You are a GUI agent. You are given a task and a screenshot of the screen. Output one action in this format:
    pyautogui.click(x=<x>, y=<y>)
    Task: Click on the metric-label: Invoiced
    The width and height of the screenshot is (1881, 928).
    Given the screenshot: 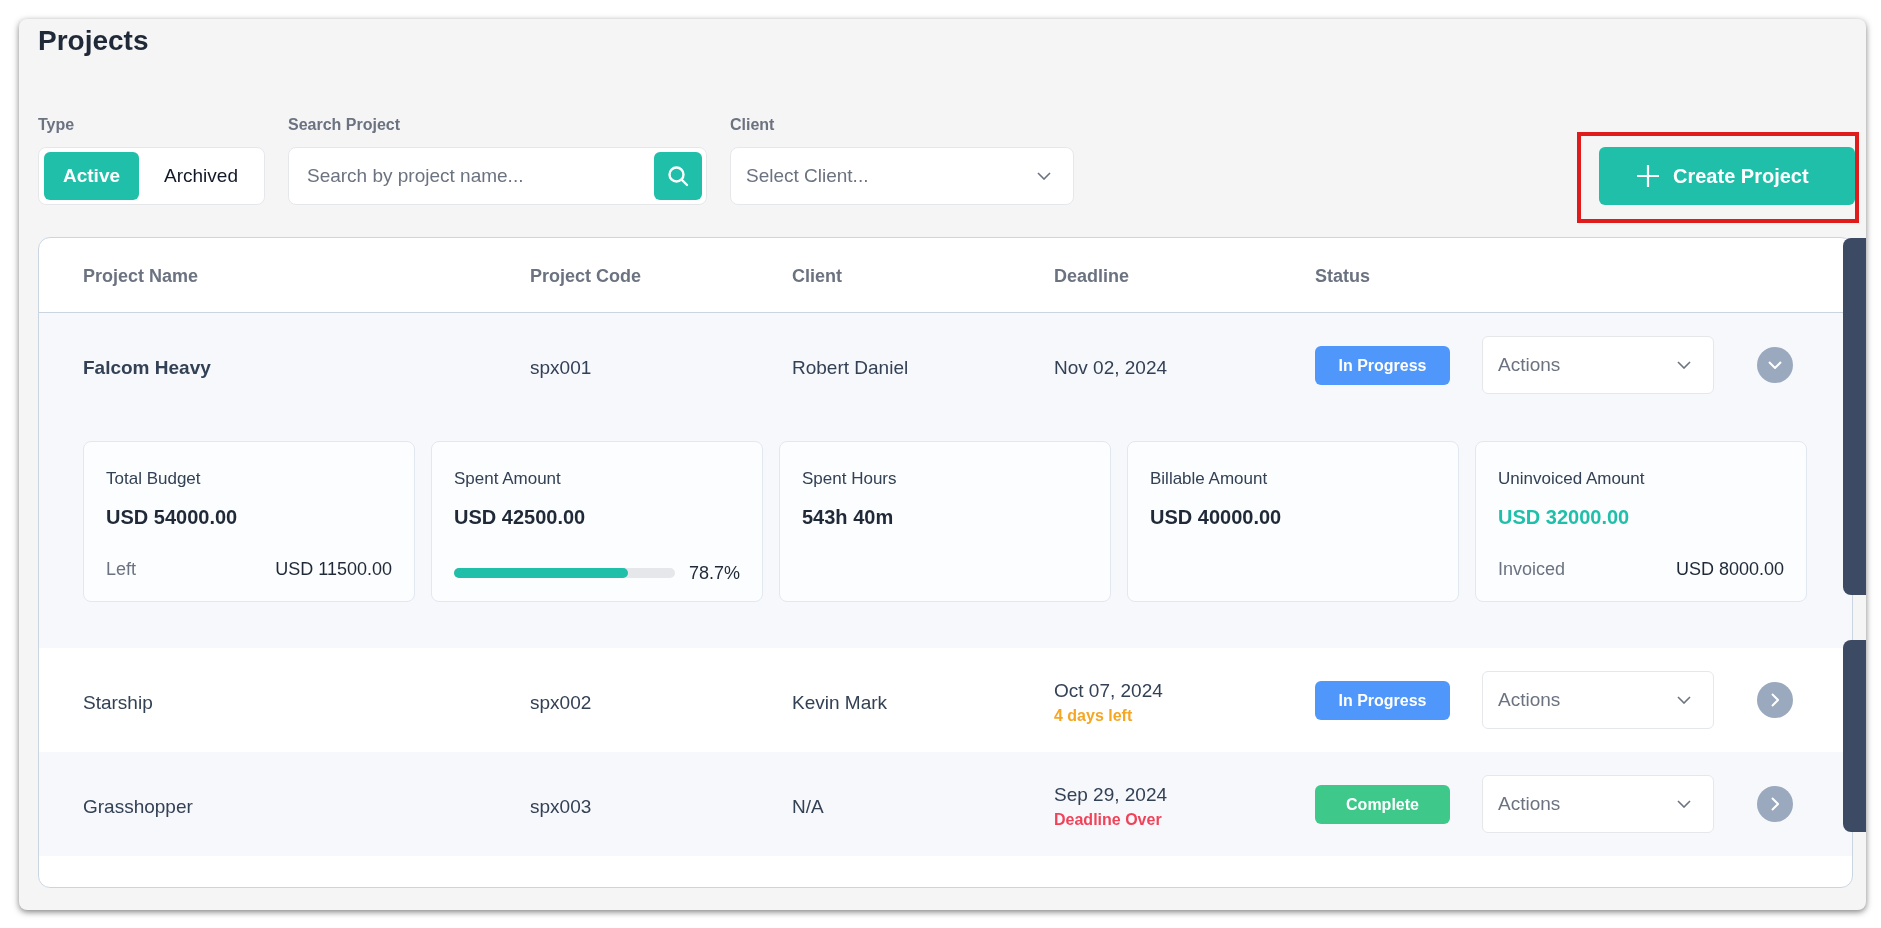 What is the action you would take?
    pyautogui.click(x=1532, y=569)
    